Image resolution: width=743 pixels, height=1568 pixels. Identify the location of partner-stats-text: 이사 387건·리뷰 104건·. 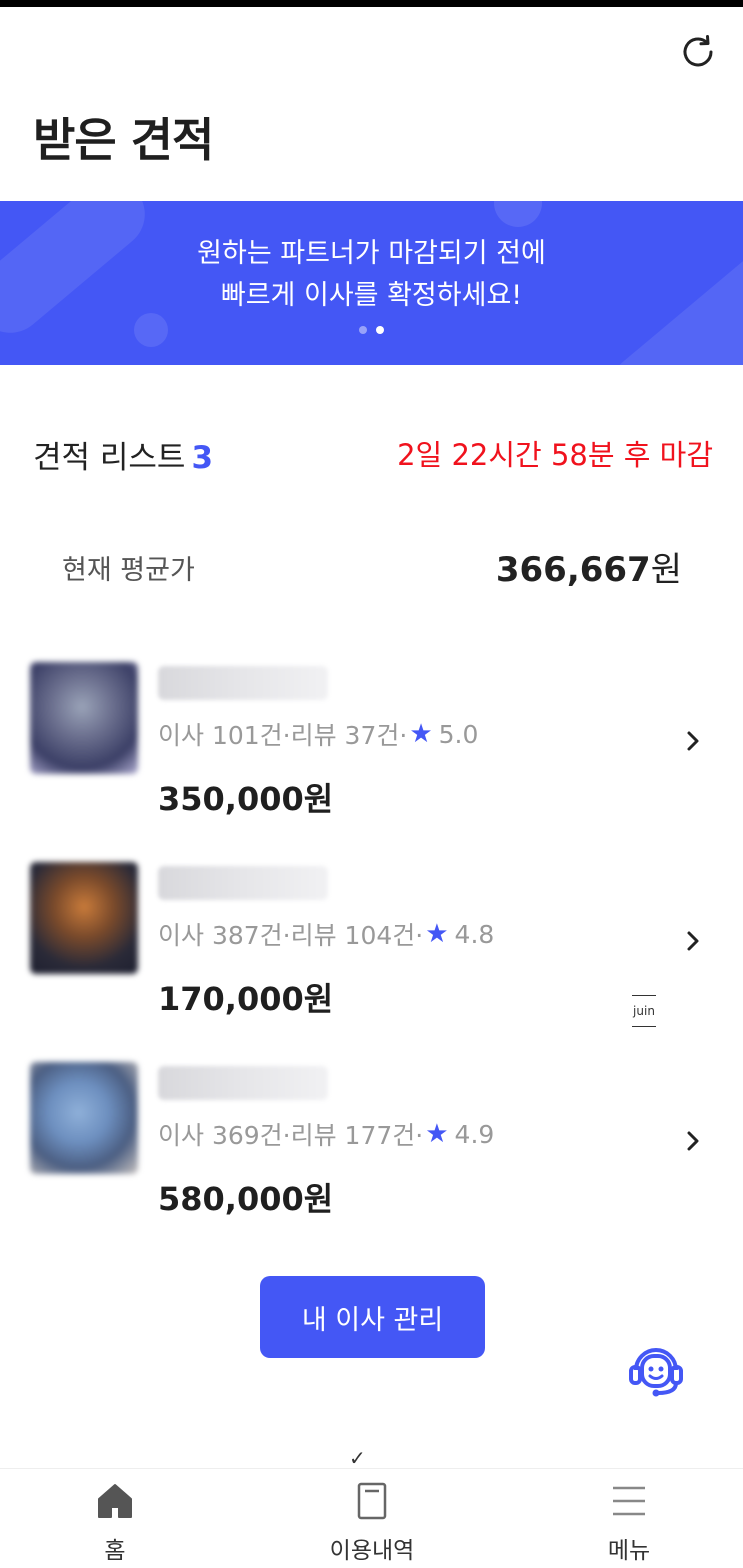
(291, 935).